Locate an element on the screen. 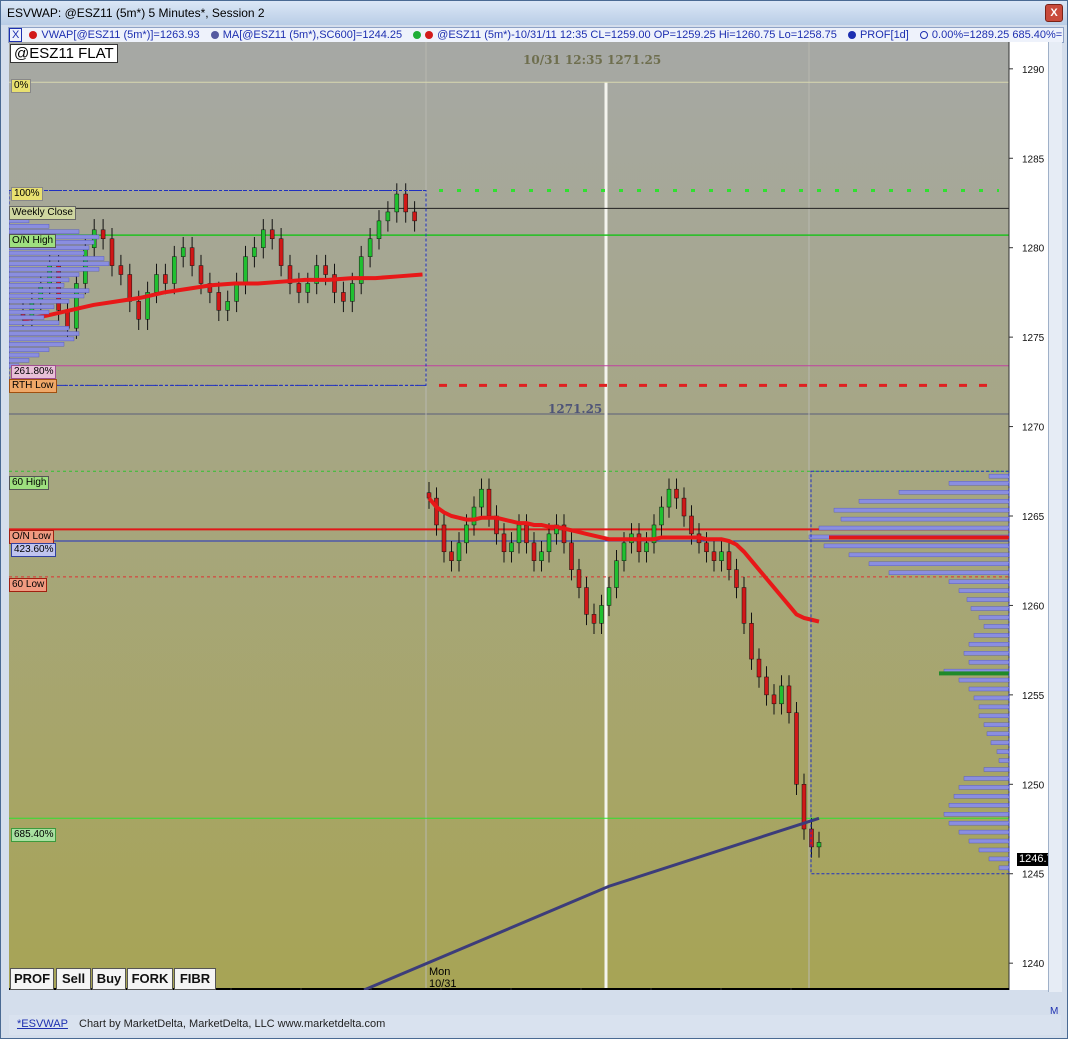  right-scrollbar: M is located at coordinates (1055, 529).